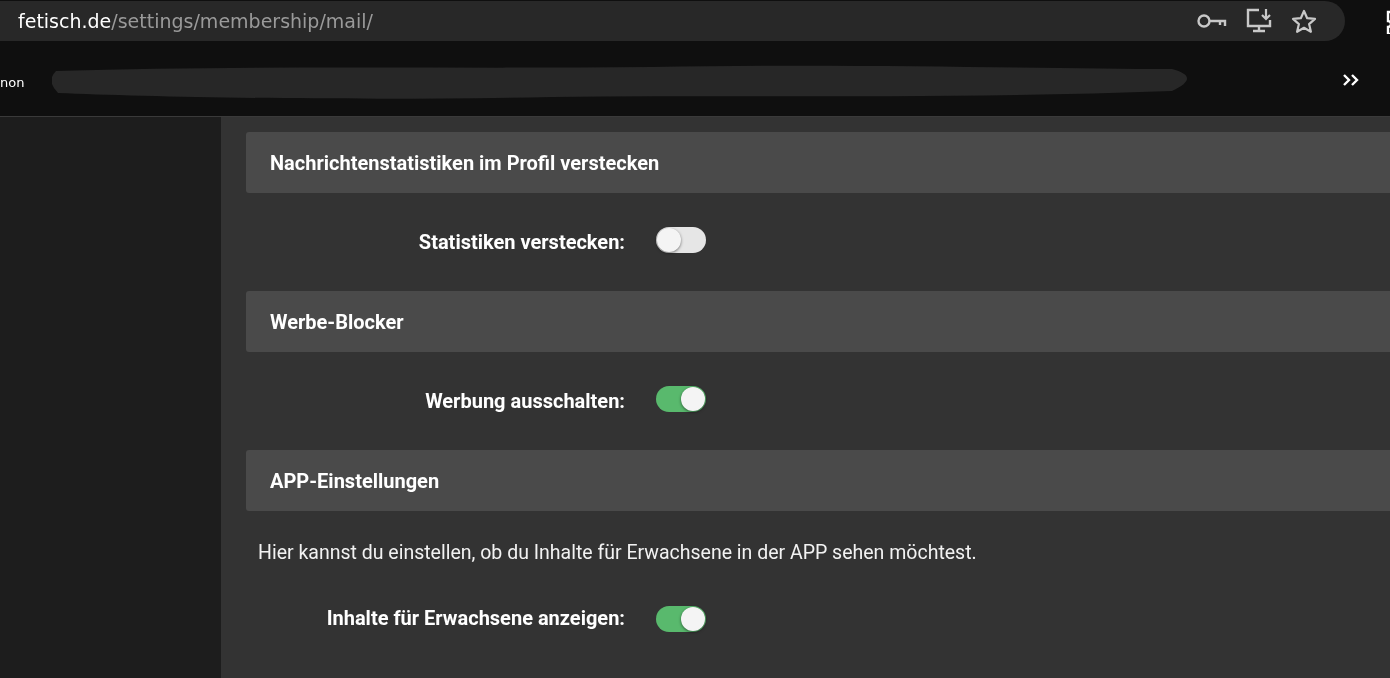 The image size is (1390, 678). Describe the element at coordinates (475, 618) in the screenshot. I see `setting-label: Inhalte für Erwachsene anzeigen:` at that location.